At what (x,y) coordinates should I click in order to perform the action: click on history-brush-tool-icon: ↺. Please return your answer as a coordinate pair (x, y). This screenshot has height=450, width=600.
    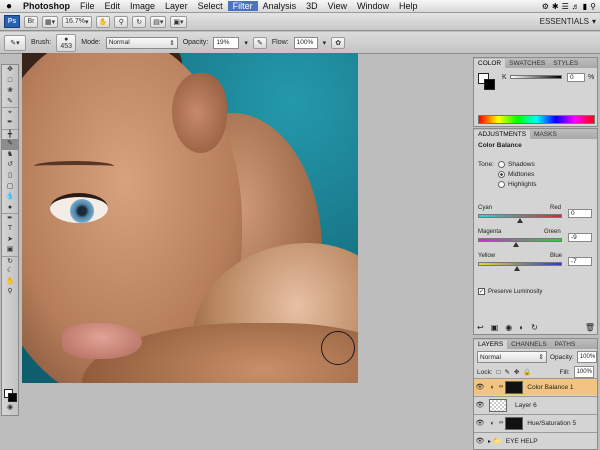
    Looking at the image, I should click on (10, 165).